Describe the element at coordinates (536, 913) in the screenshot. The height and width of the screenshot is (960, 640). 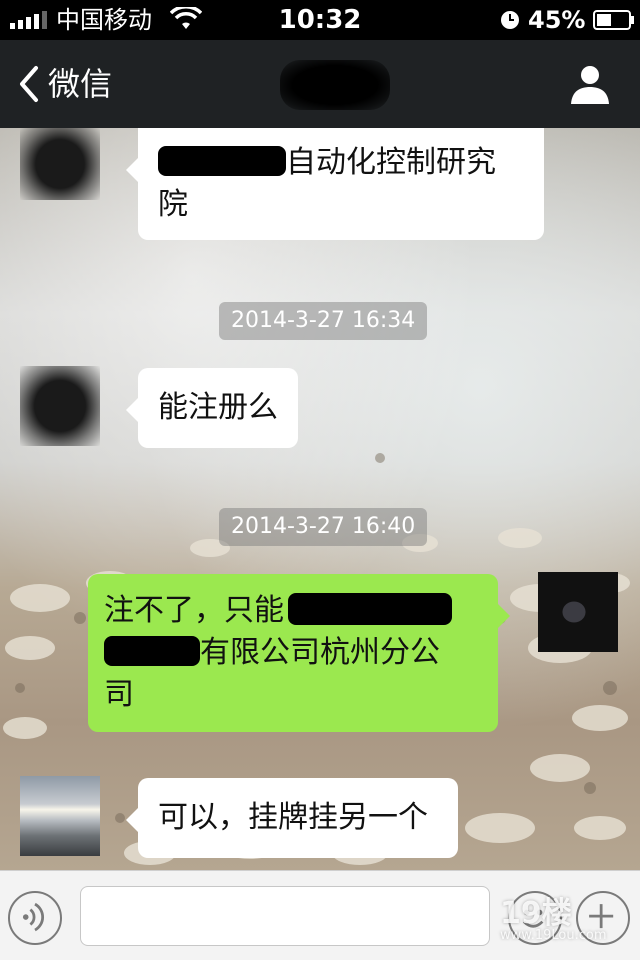
I see `watermark-text: 19楼` at that location.